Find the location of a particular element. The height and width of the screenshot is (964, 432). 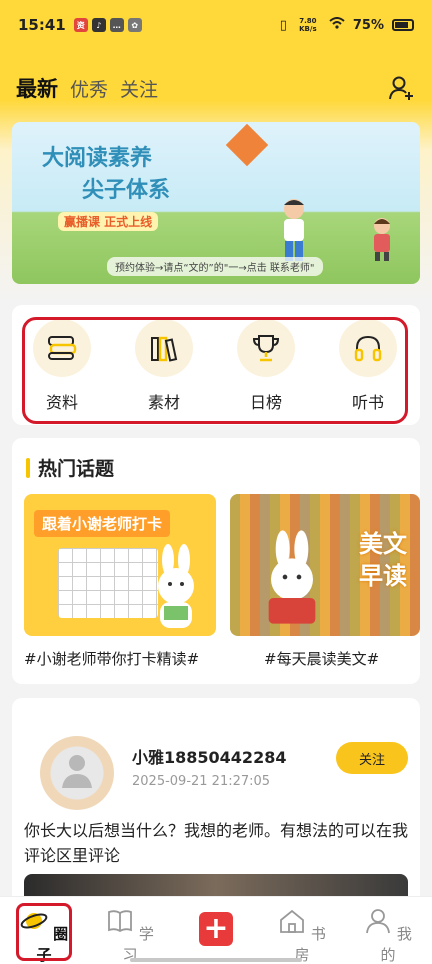

nav-mine: 我的 is located at coordinates (388, 935).